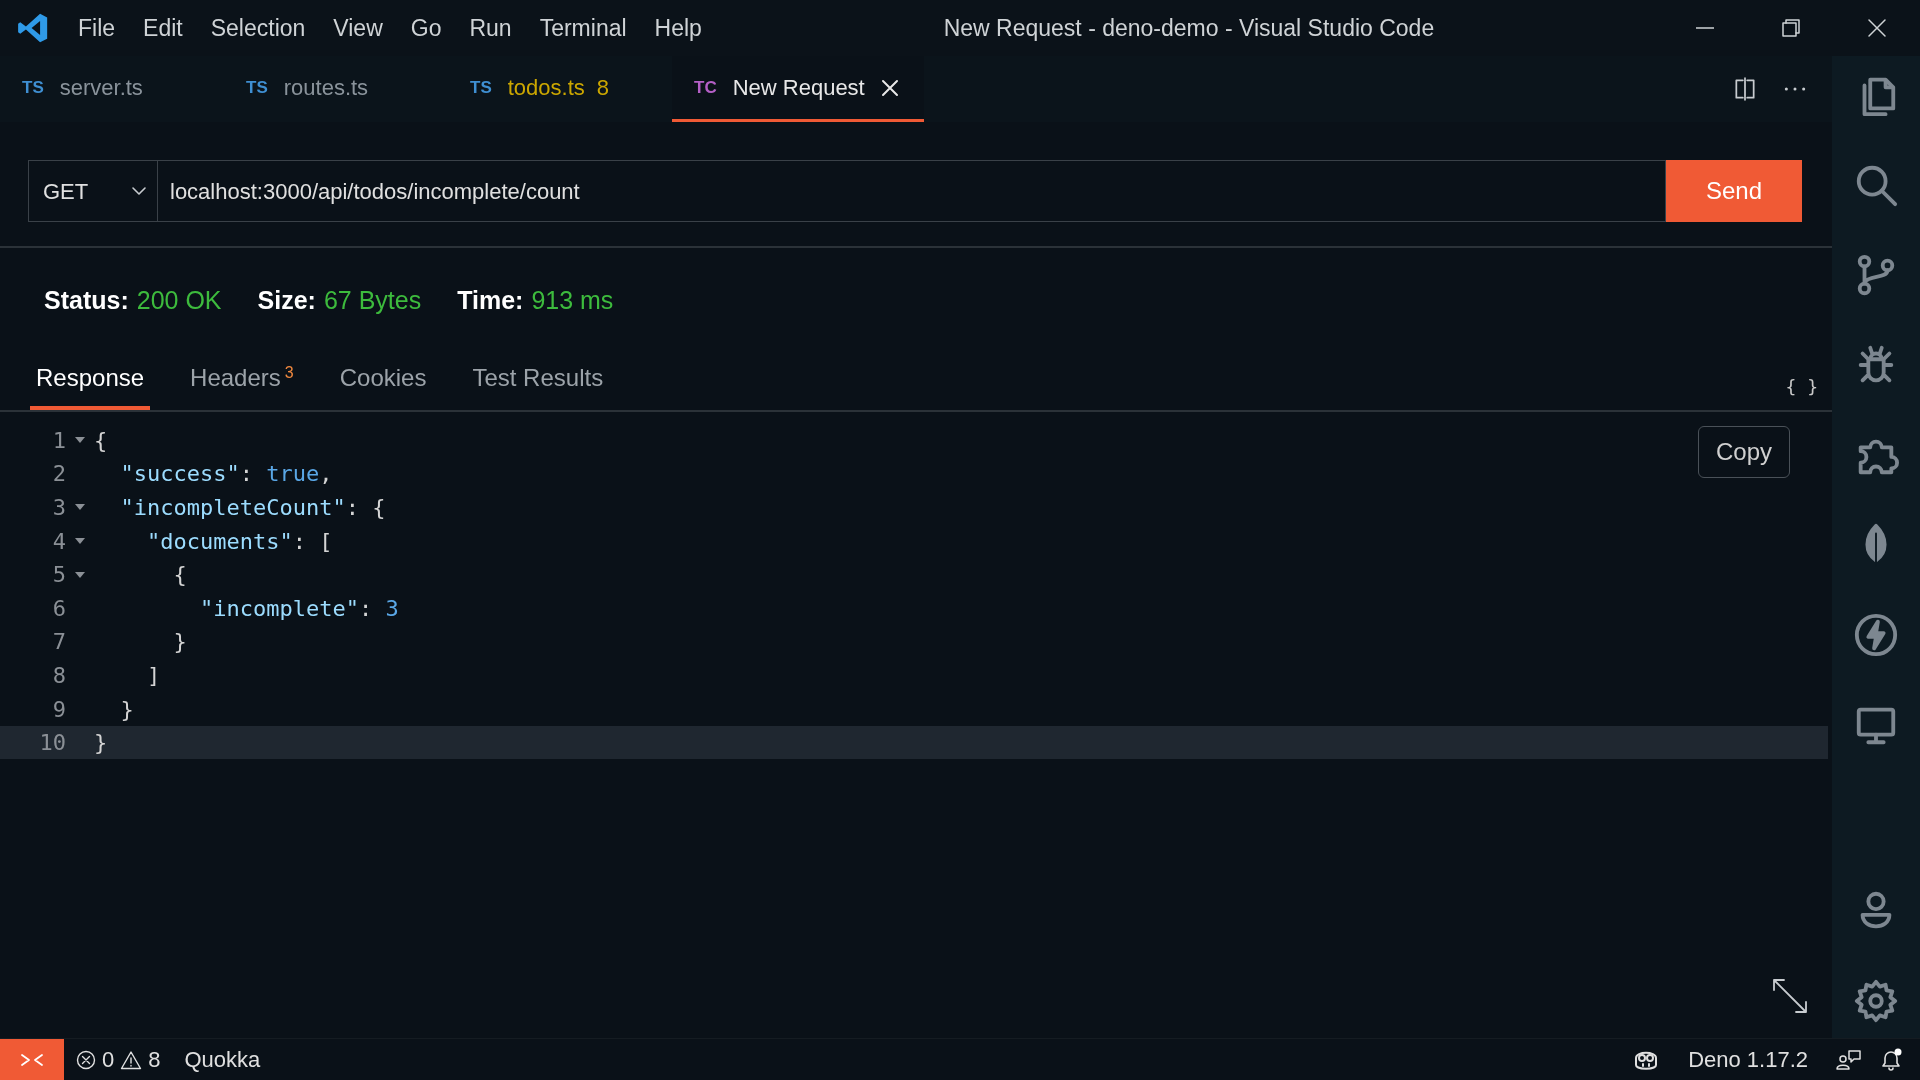 Image resolution: width=1920 pixels, height=1080 pixels. I want to click on info-label: Time:, so click(490, 300).